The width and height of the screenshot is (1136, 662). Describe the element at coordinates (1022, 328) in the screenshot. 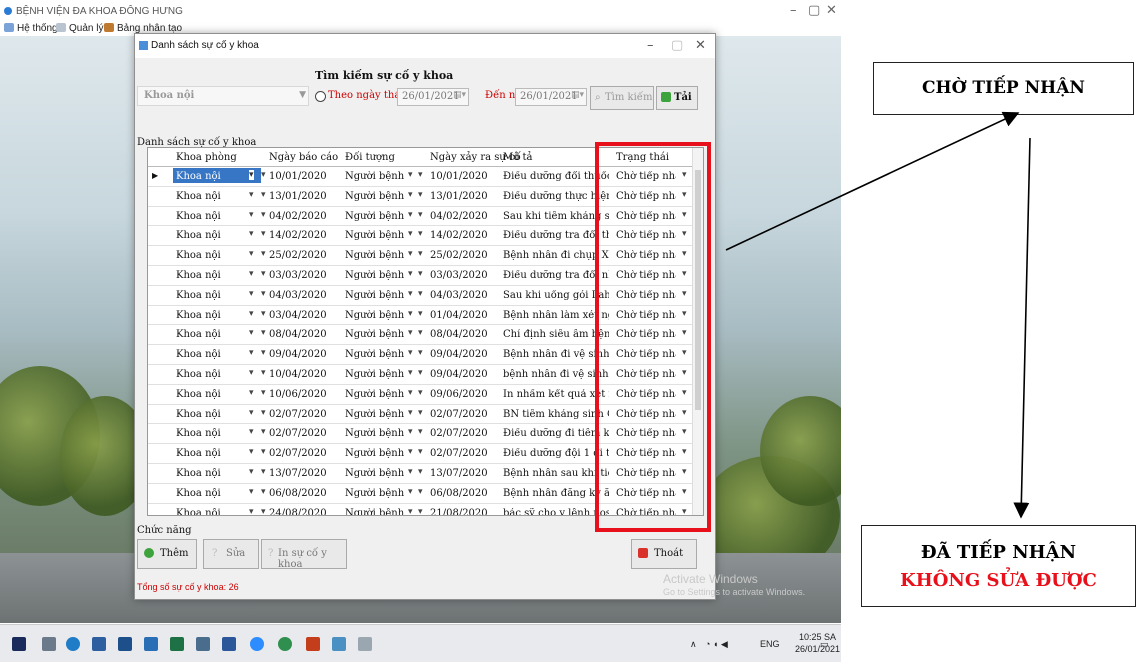

I see `arrow-to-received` at that location.